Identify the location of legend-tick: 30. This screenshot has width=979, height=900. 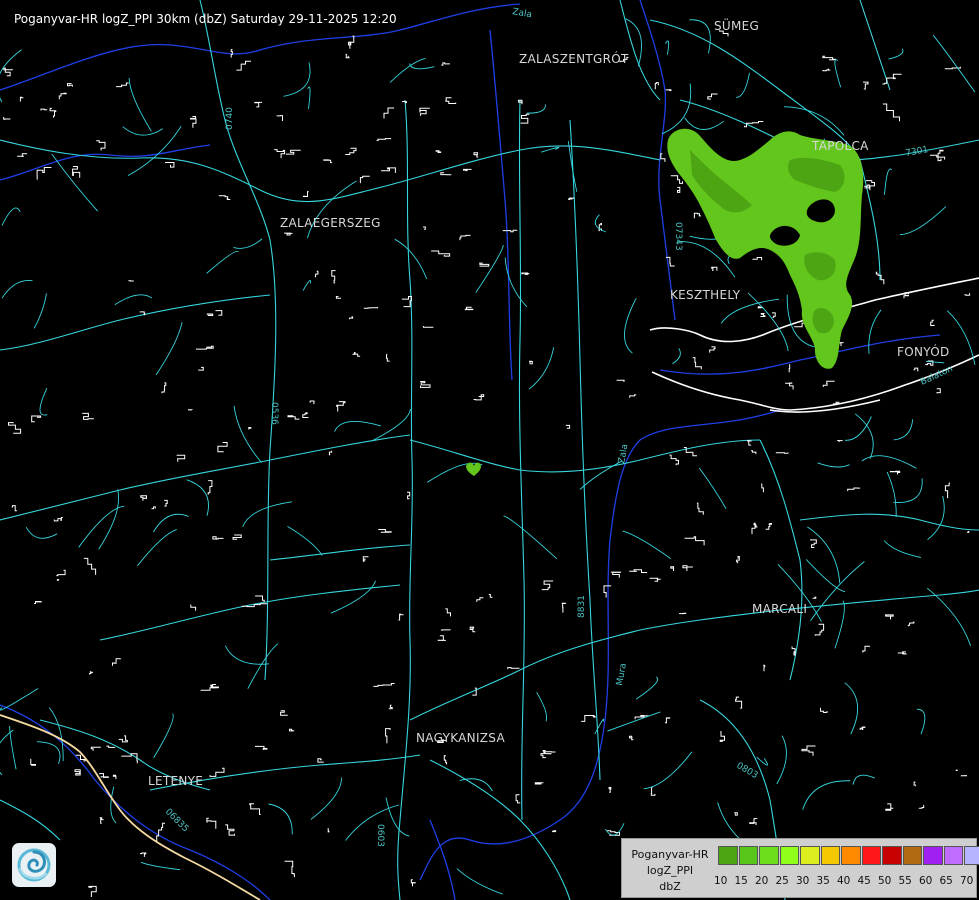
(803, 881).